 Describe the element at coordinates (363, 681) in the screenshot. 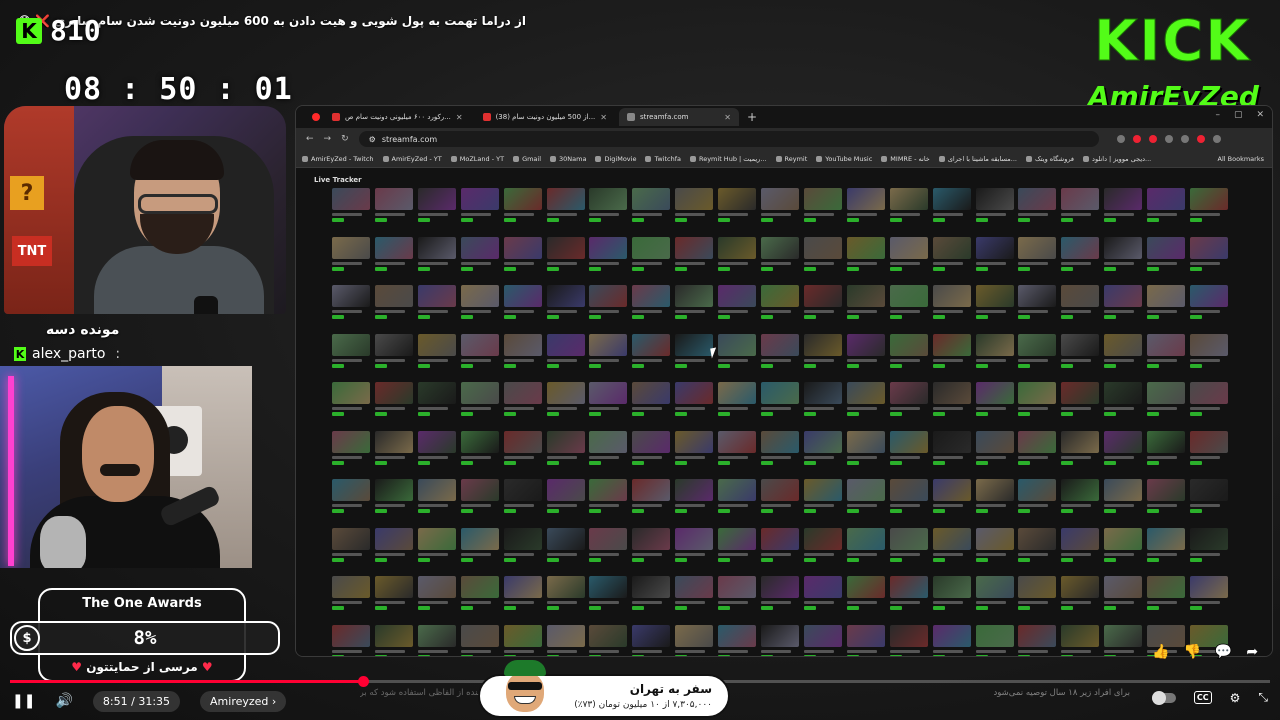

I see `progress-knob` at that location.